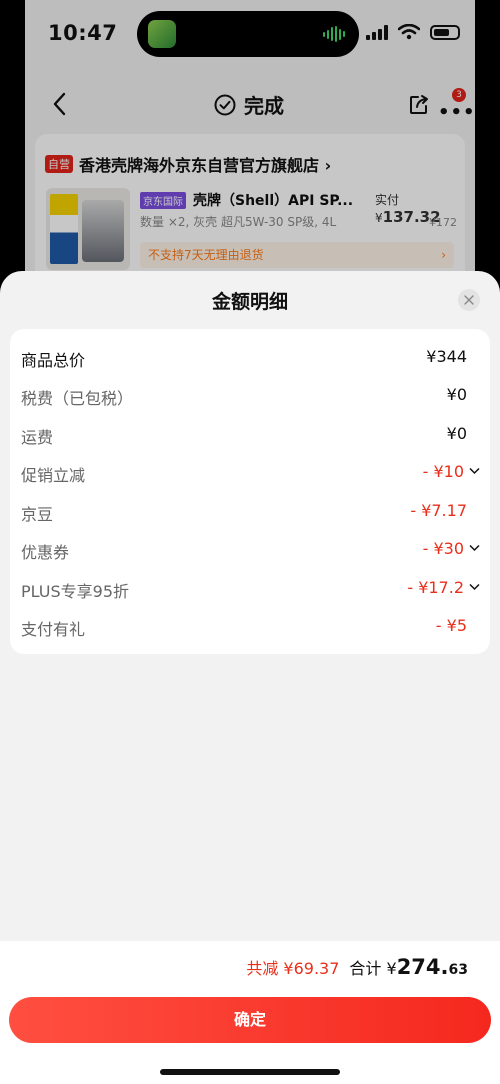  Describe the element at coordinates (249, 302) in the screenshot. I see `sheet-title: 金额明细` at that location.